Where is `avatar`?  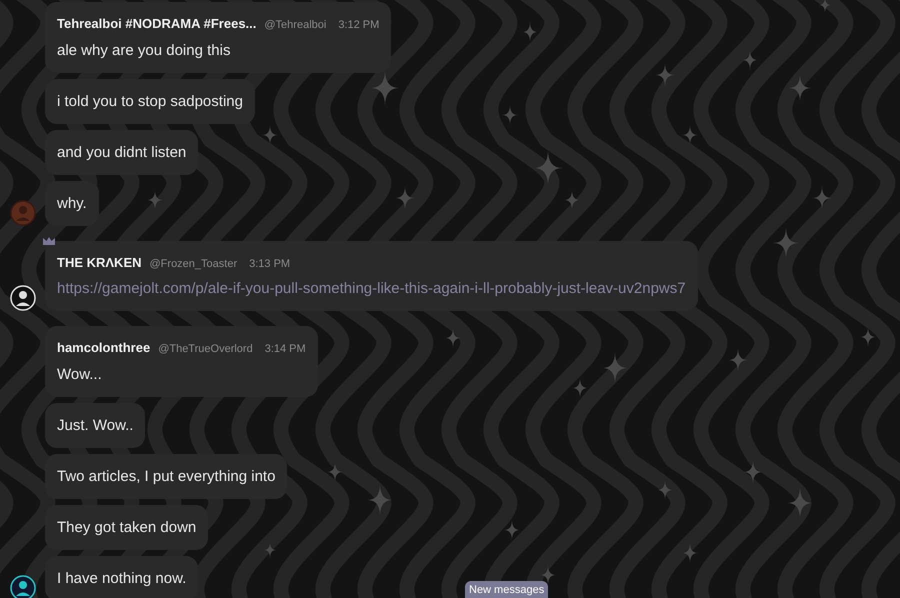
avatar is located at coordinates (23, 586).